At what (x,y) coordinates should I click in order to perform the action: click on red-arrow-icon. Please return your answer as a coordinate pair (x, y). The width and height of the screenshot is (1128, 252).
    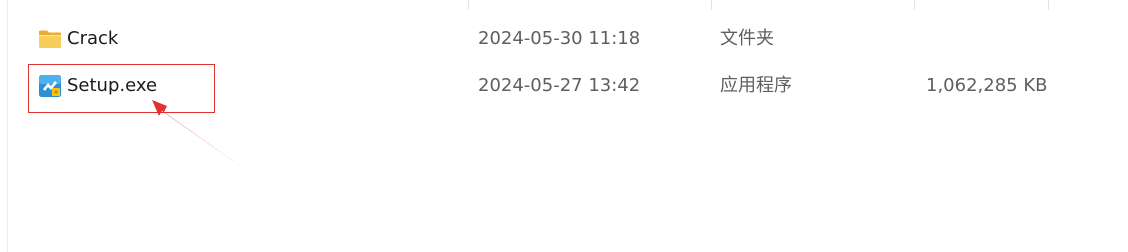
    Looking at the image, I should click on (199, 135).